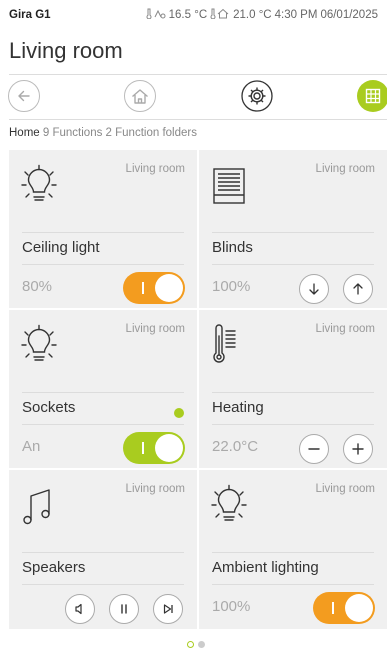  I want to click on heating-decrease-button, so click(314, 449).